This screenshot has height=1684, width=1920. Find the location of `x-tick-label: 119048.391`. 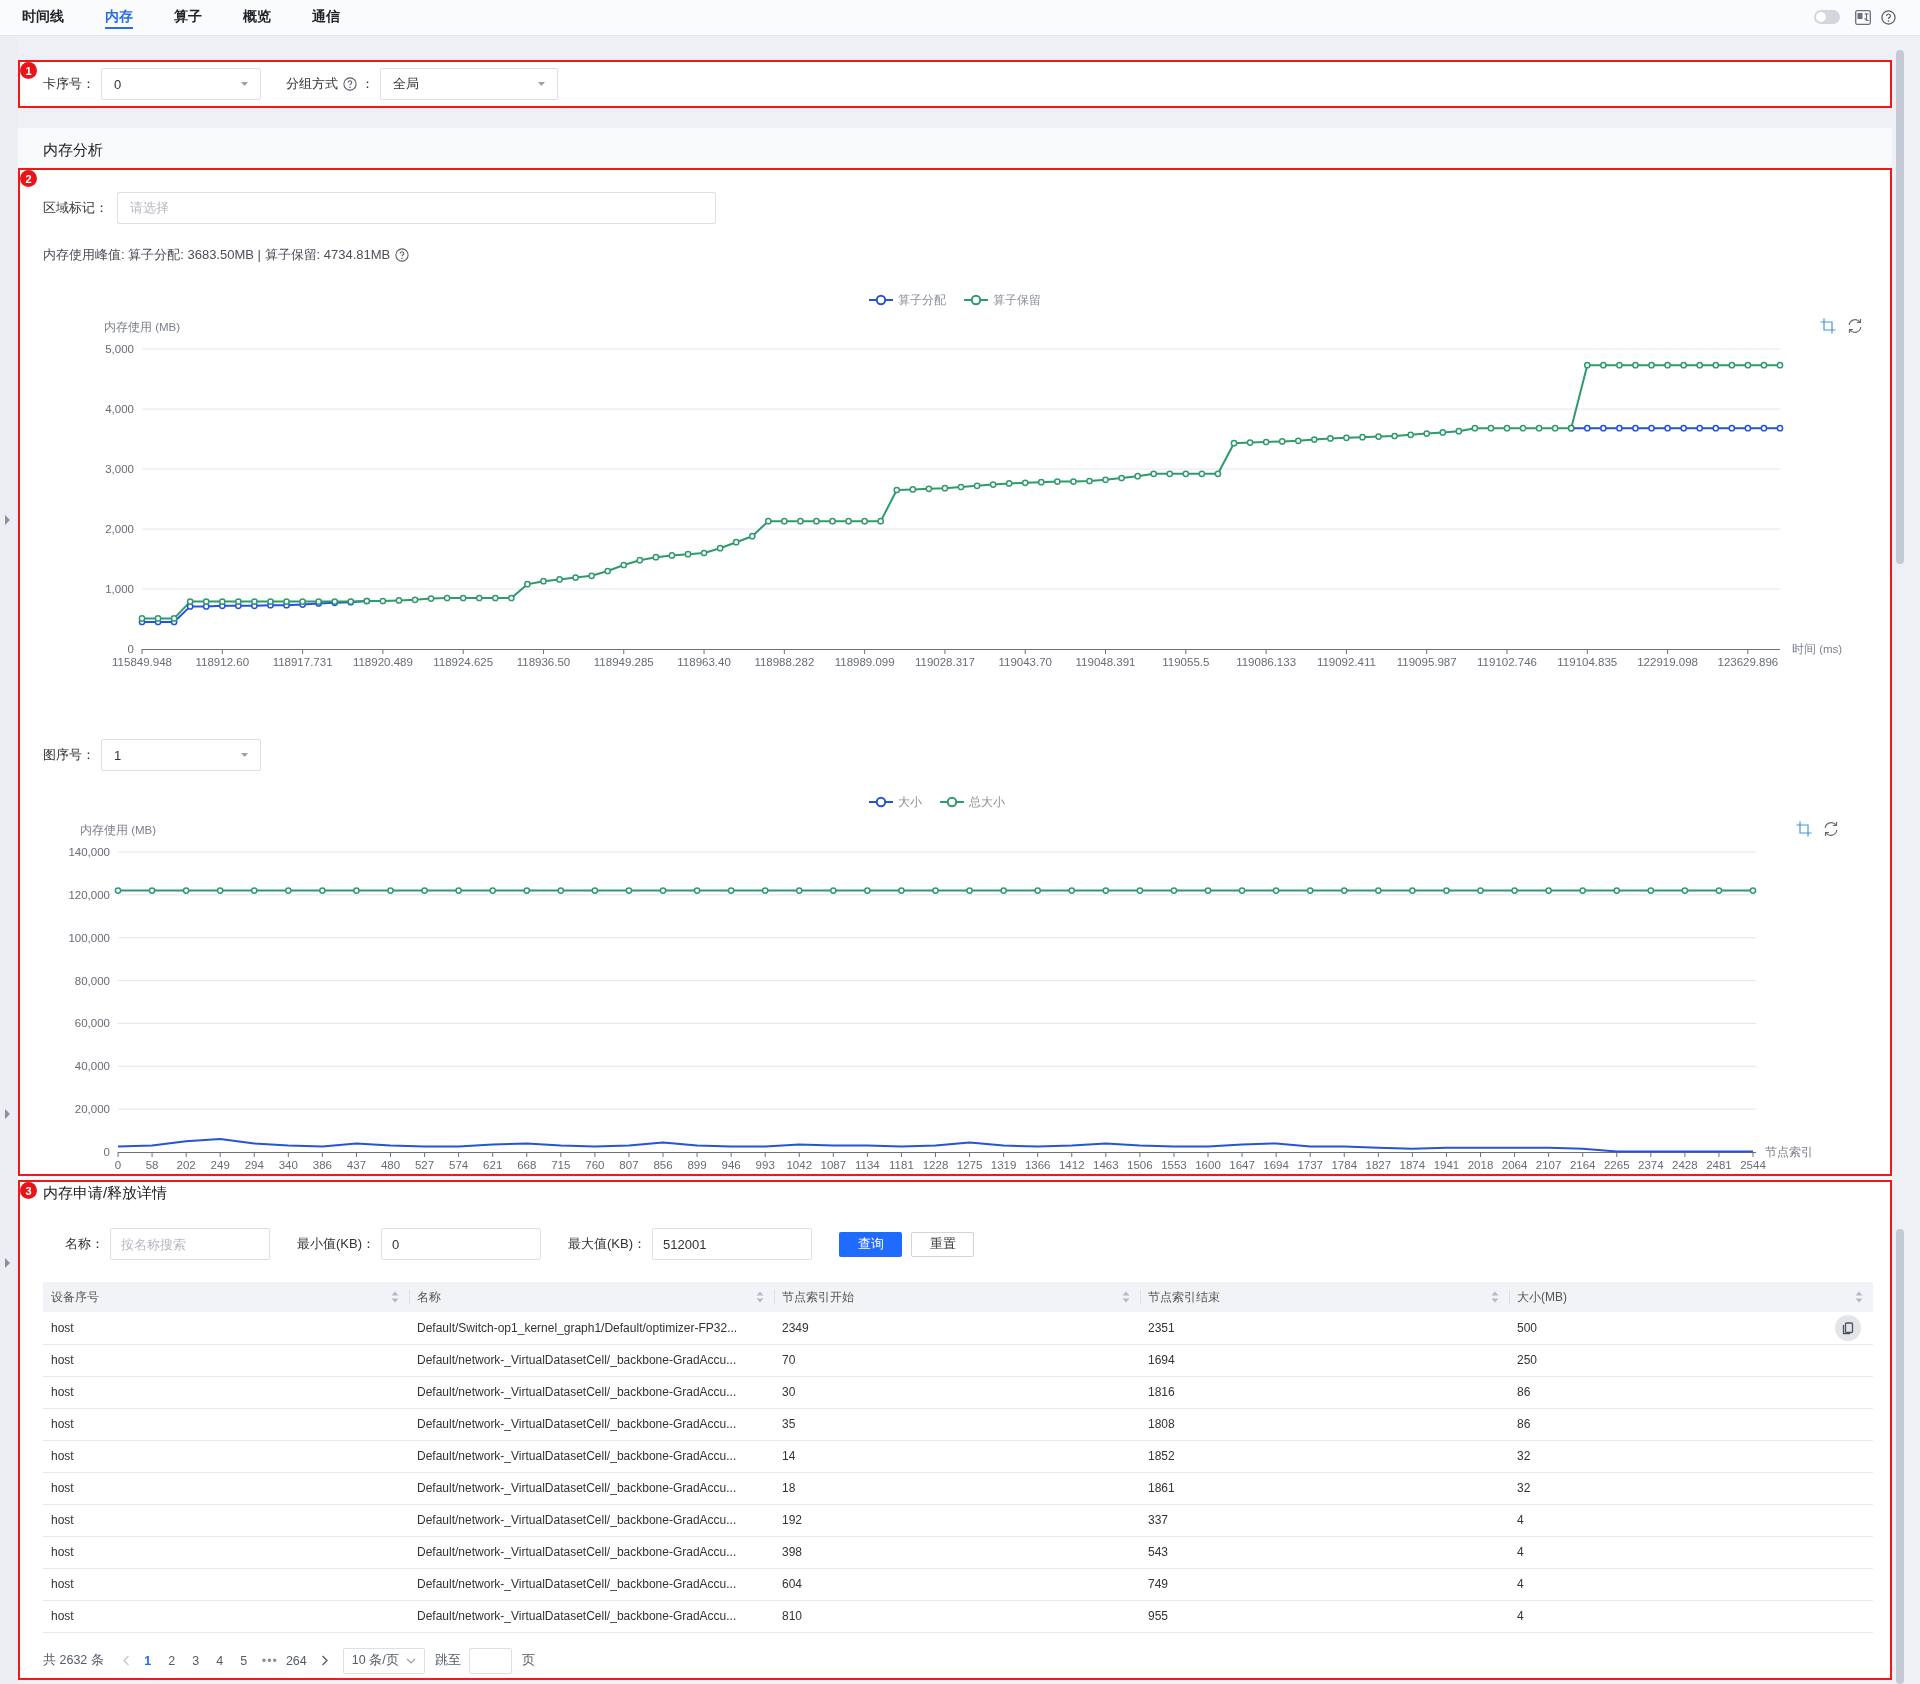

x-tick-label: 119048.391 is located at coordinates (1105, 662).